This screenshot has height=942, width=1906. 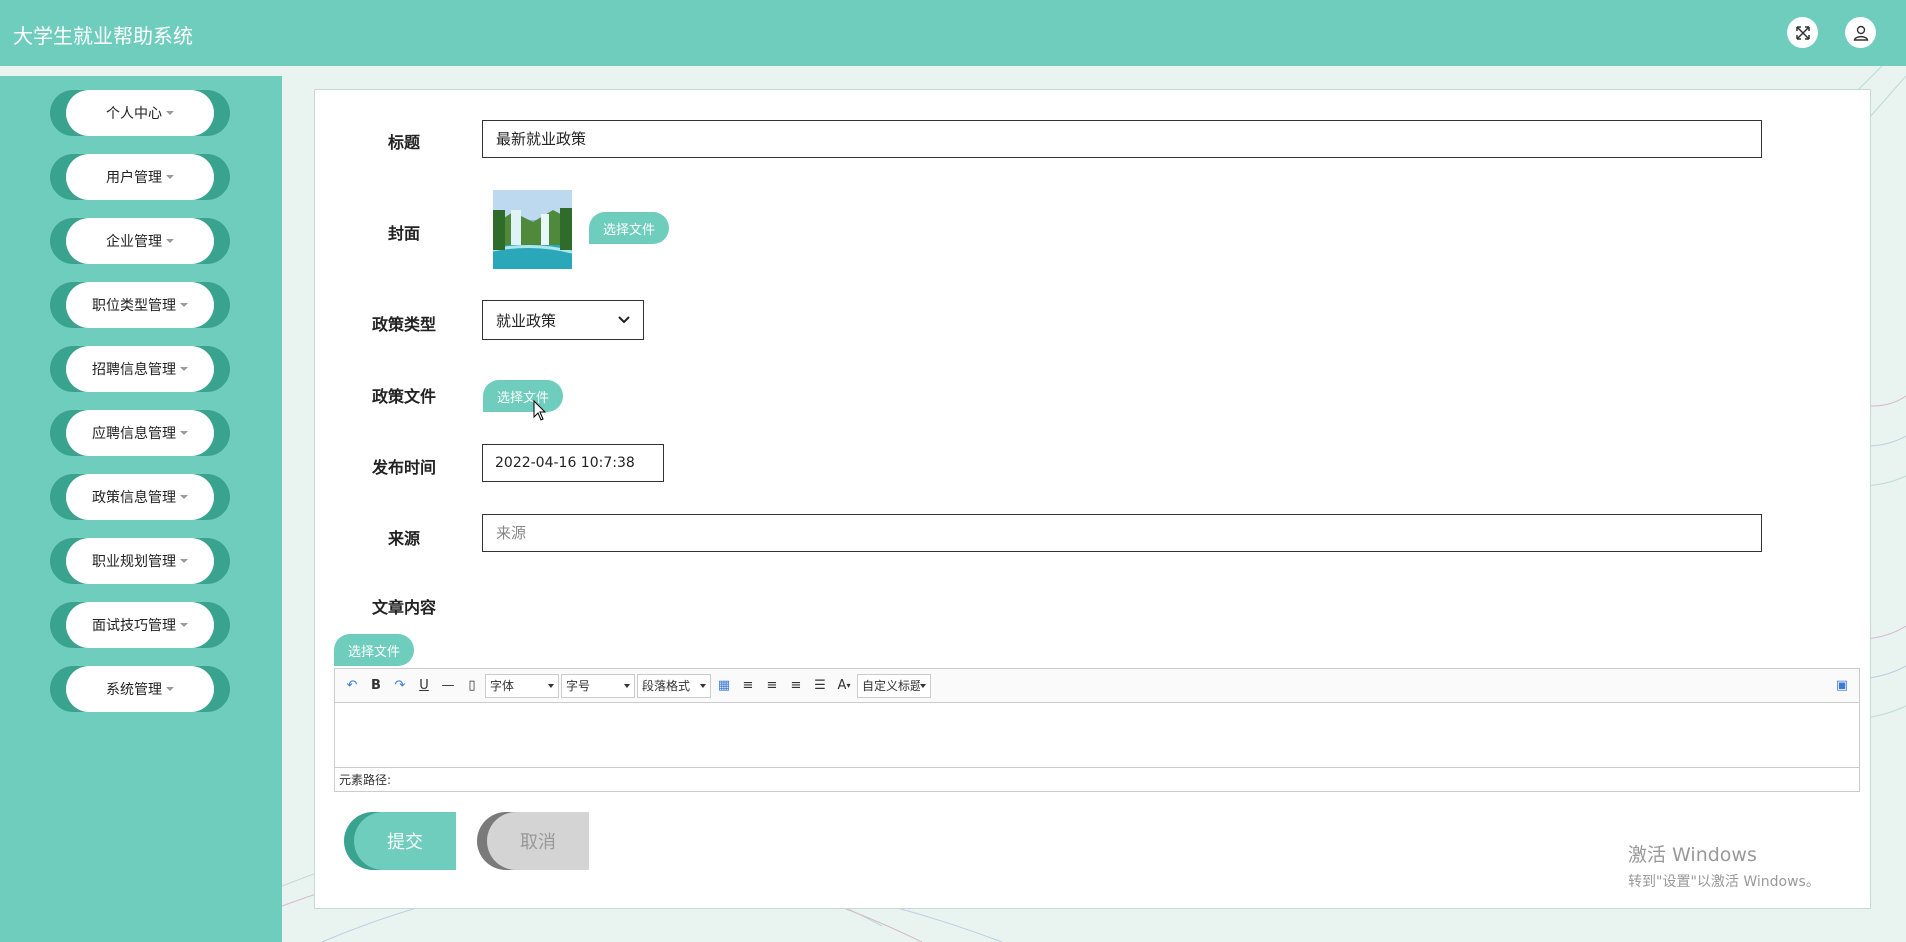 I want to click on watermark-subtitle: 转到"设置"以激活 Windows。, so click(x=1724, y=882).